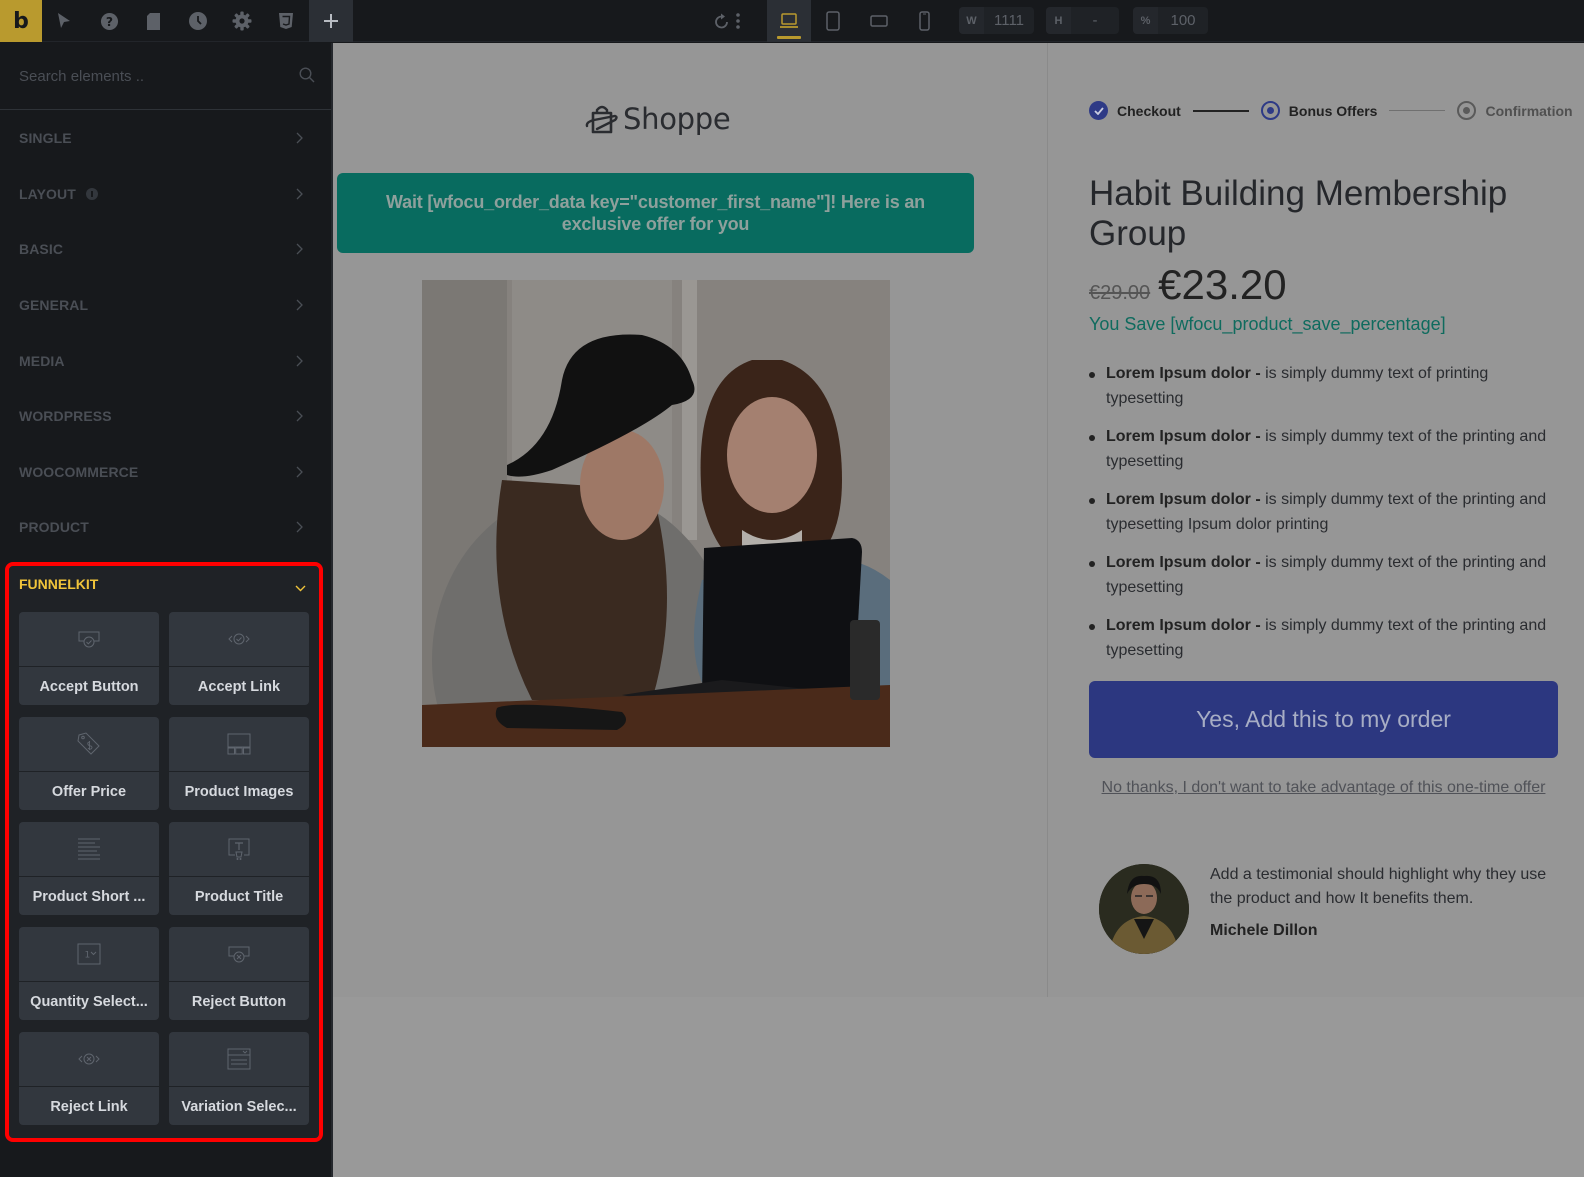  Describe the element at coordinates (89, 639) in the screenshot. I see `accept-button-icon` at that location.